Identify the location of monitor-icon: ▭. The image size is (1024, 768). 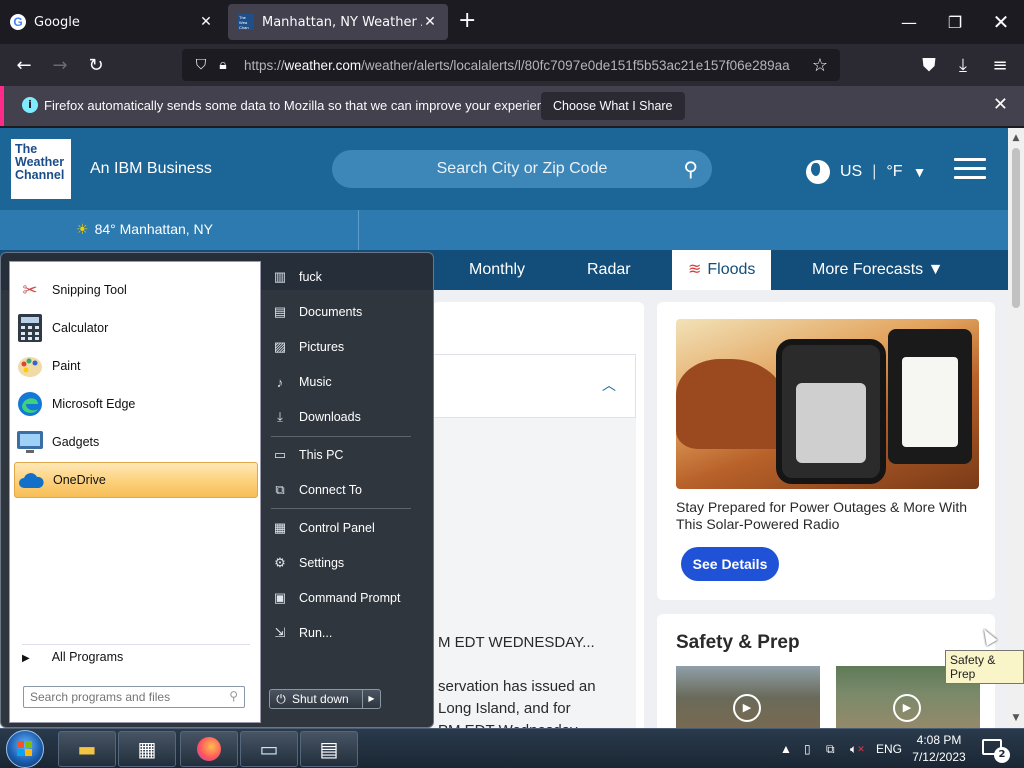
(269, 749).